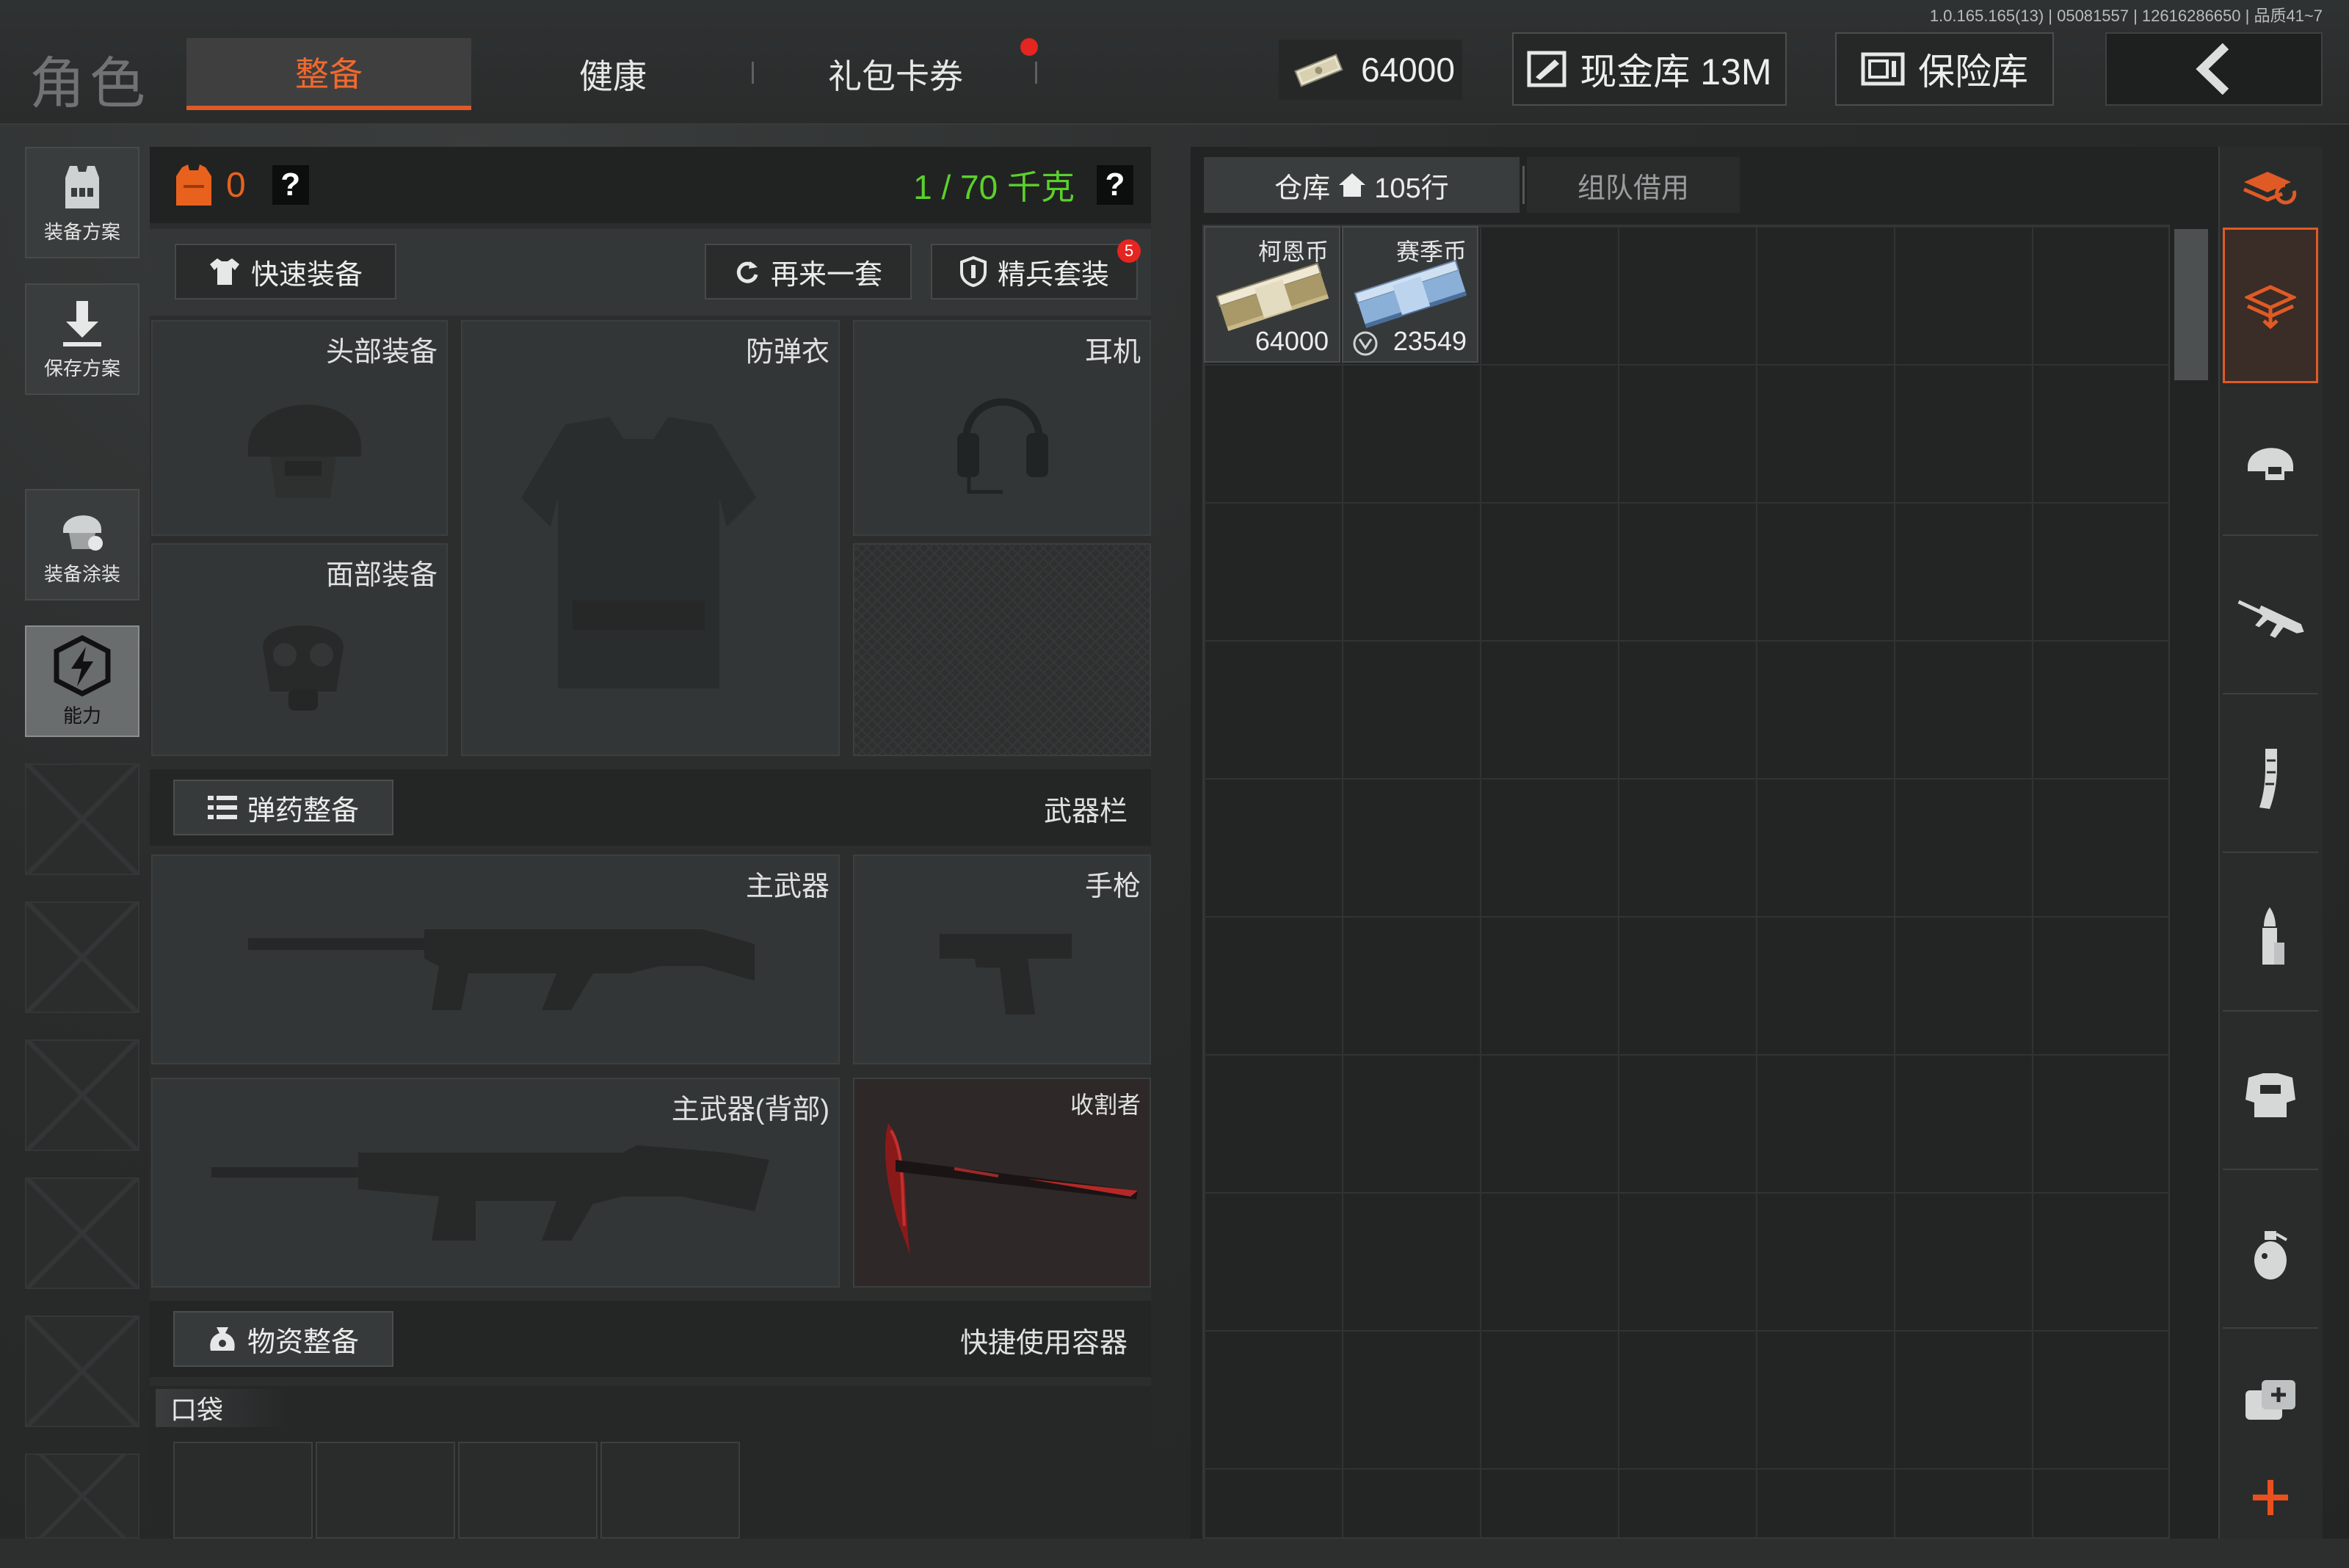  I want to click on safe-label: 保险库, so click(1973, 71).